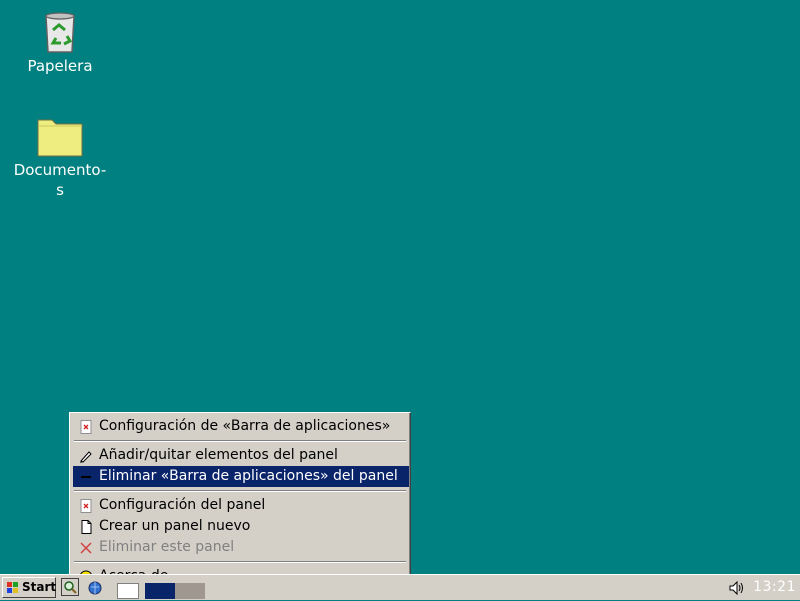 This screenshot has height=601, width=800. Describe the element at coordinates (167, 547) in the screenshot. I see `menu-item-label: Eliminar este panel` at that location.